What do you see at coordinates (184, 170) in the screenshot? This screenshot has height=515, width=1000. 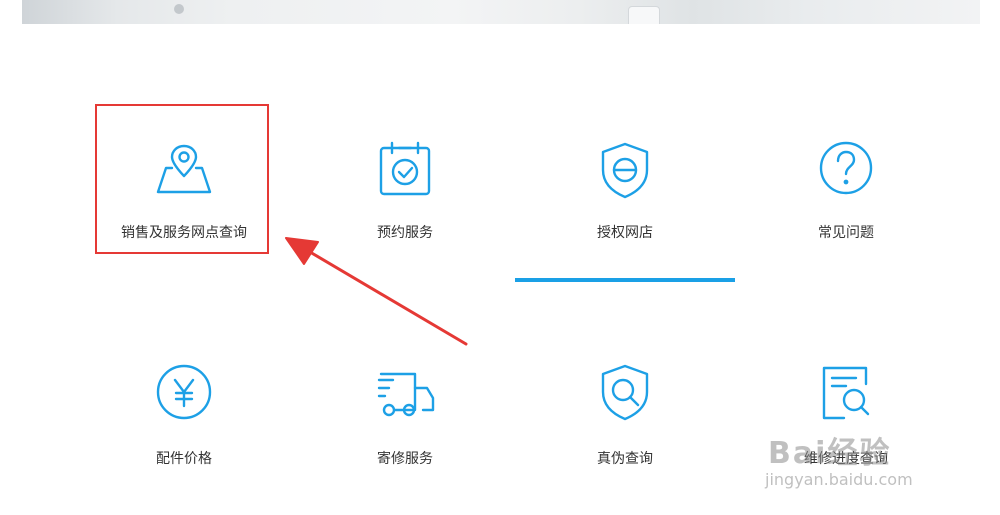 I see `map-location-icon` at bounding box center [184, 170].